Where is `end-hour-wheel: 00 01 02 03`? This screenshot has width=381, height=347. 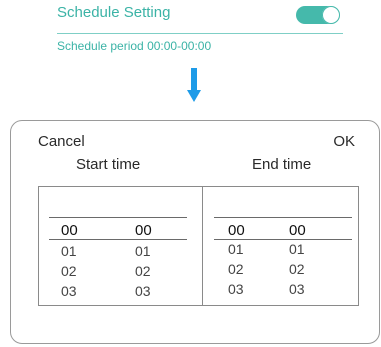
end-hour-wheel: 00 01 02 03 is located at coordinates (248, 246).